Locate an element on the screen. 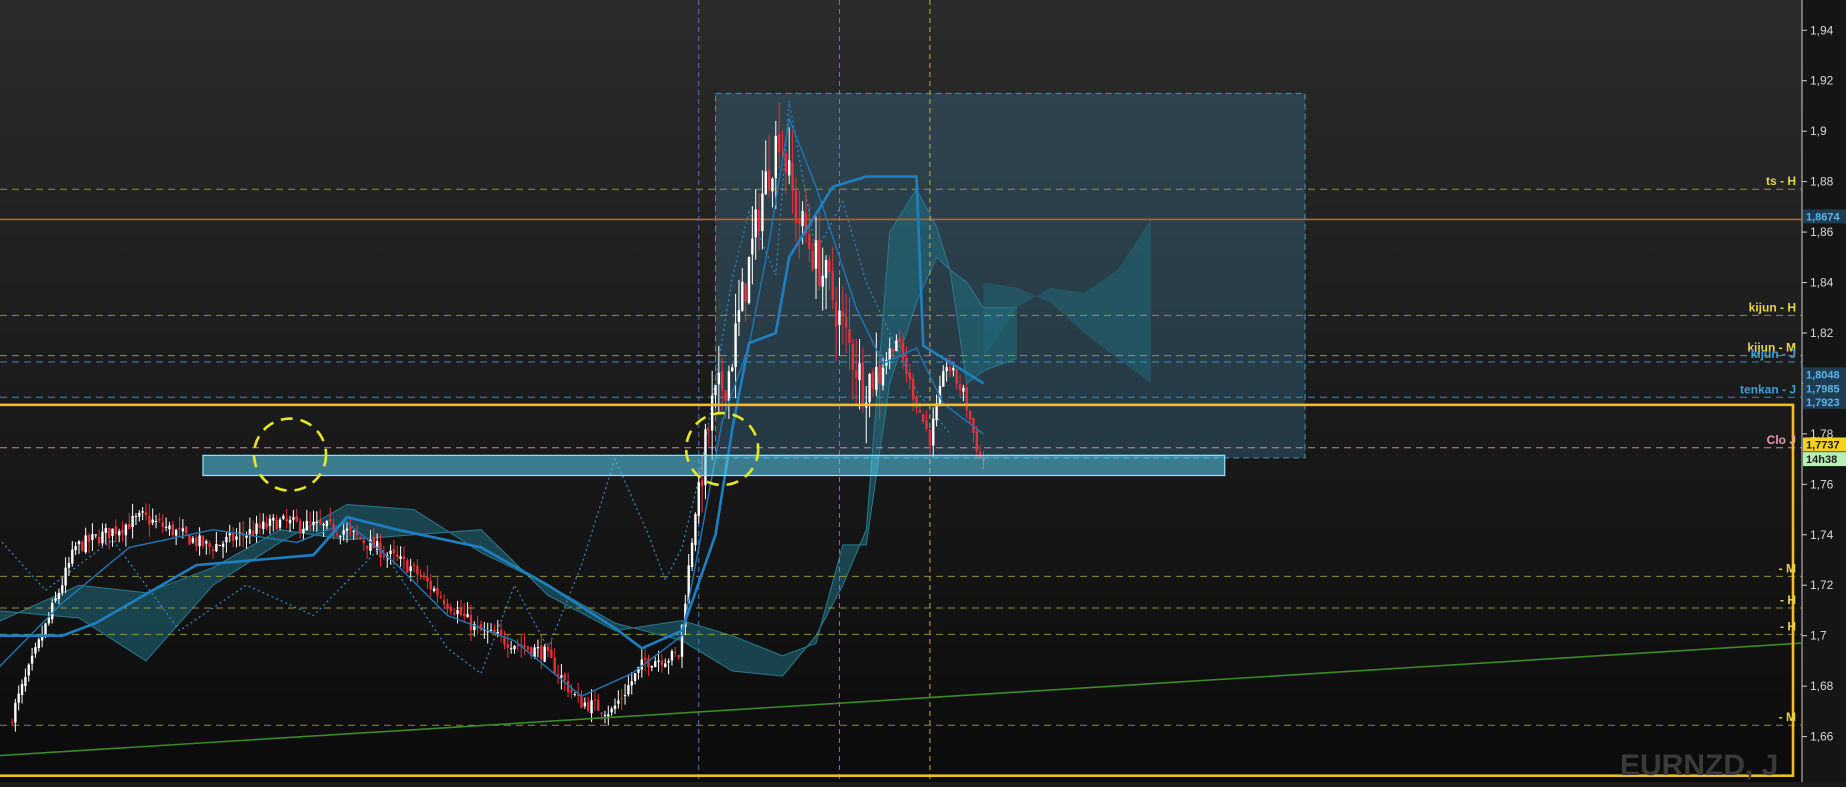 This screenshot has height=787, width=1846. price-tag-label-5: 14h38 is located at coordinates (1821, 460).